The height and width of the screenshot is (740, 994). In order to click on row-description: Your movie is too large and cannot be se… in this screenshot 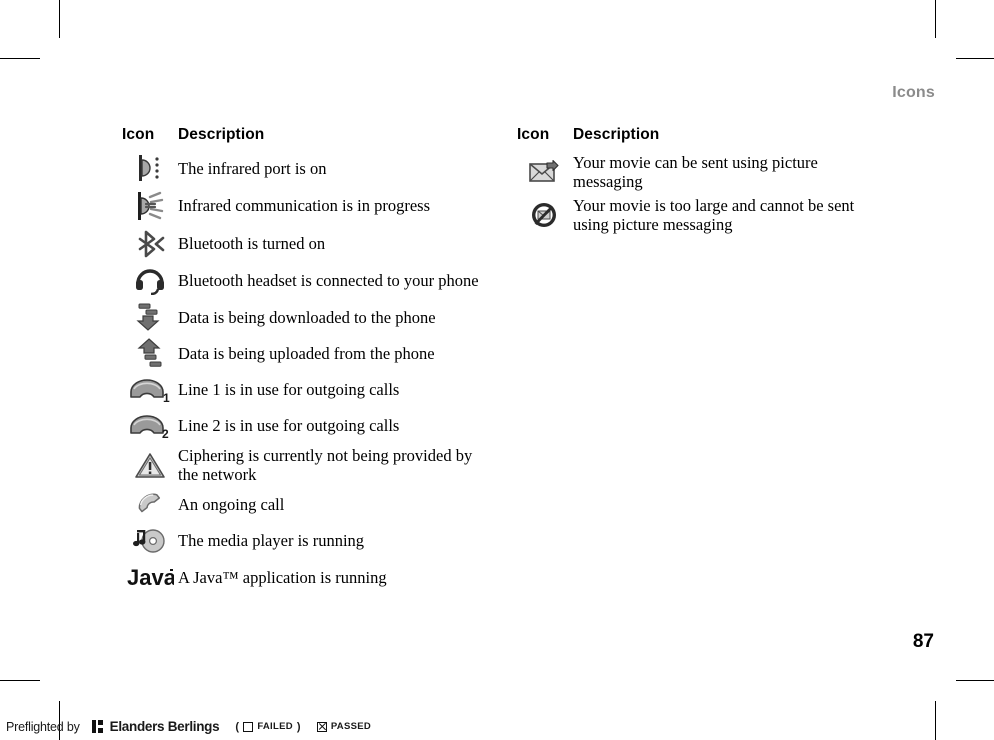, I will do `click(714, 215)`.